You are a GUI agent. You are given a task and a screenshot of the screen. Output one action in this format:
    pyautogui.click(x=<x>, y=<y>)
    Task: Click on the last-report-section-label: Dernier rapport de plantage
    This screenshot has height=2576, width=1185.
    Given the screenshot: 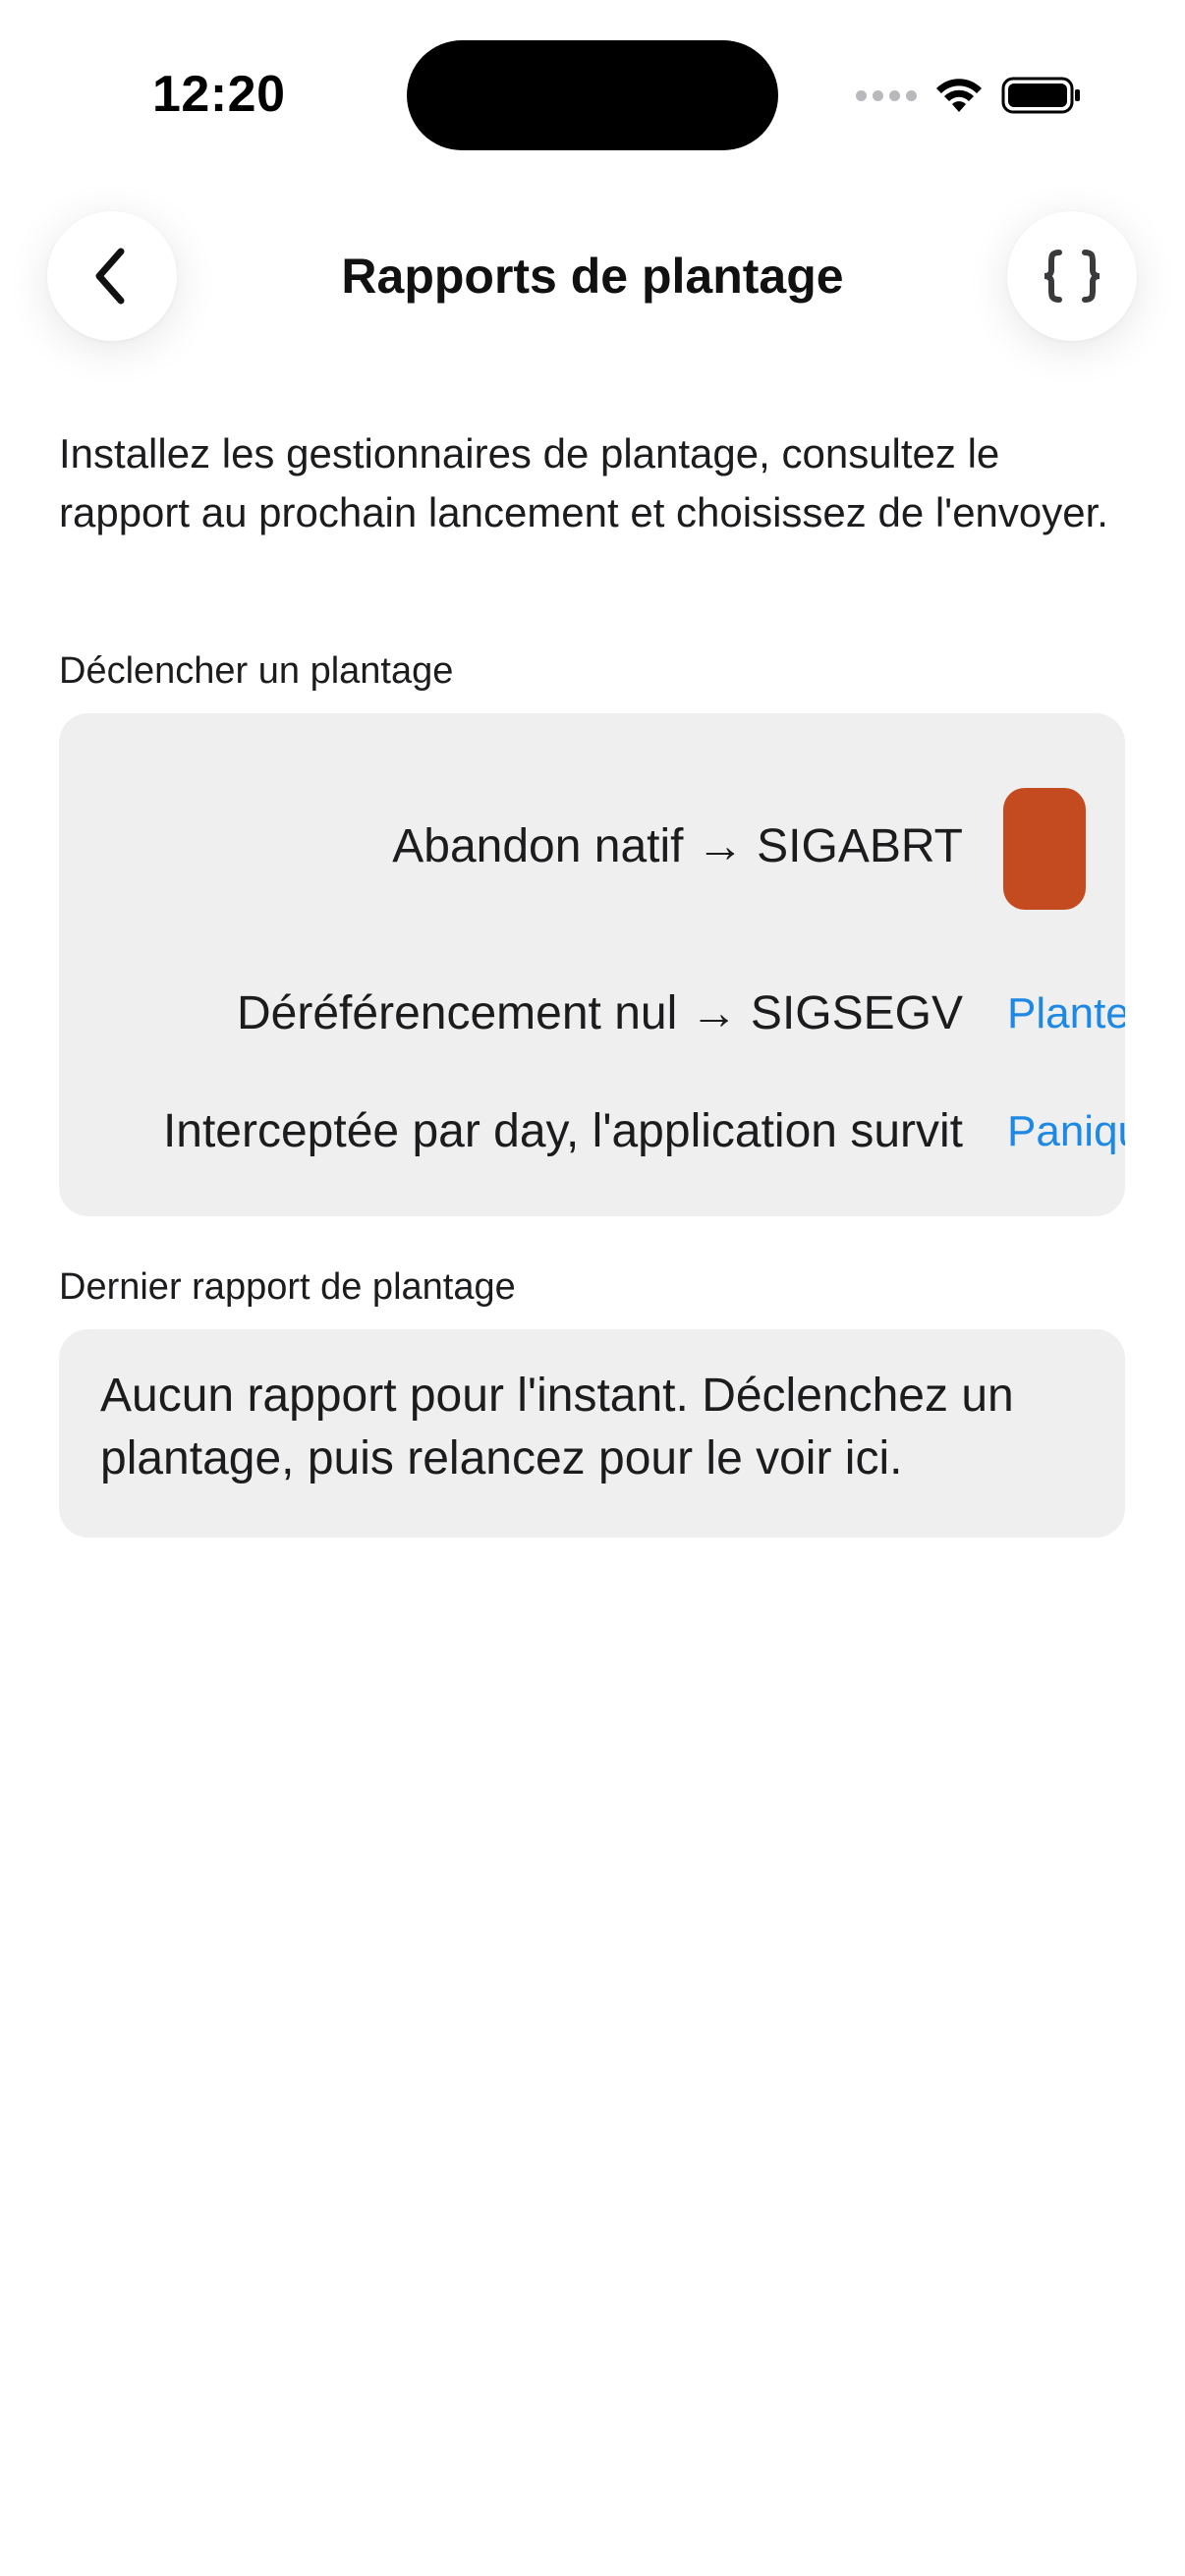 What is the action you would take?
    pyautogui.click(x=288, y=1287)
    